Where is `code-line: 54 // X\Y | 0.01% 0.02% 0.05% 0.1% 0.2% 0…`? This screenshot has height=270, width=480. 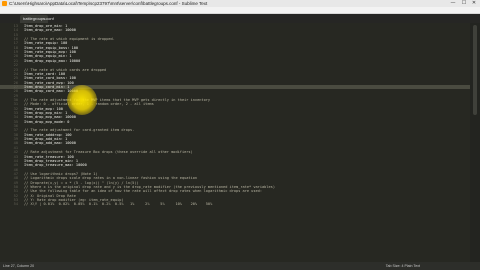 code-line: 54 // X\Y | 0.01% 0.02% 0.05% 0.1% 0.2% 0… is located at coordinates (235, 204).